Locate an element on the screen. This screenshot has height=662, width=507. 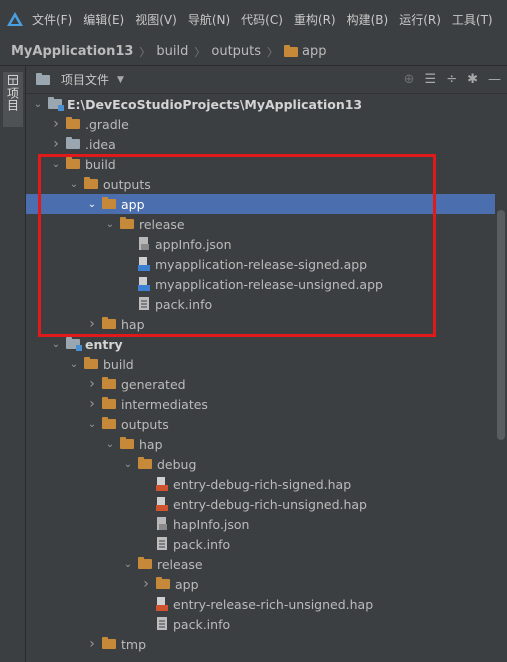
chevron-down-icon: ▼ is located at coordinates (120, 80).